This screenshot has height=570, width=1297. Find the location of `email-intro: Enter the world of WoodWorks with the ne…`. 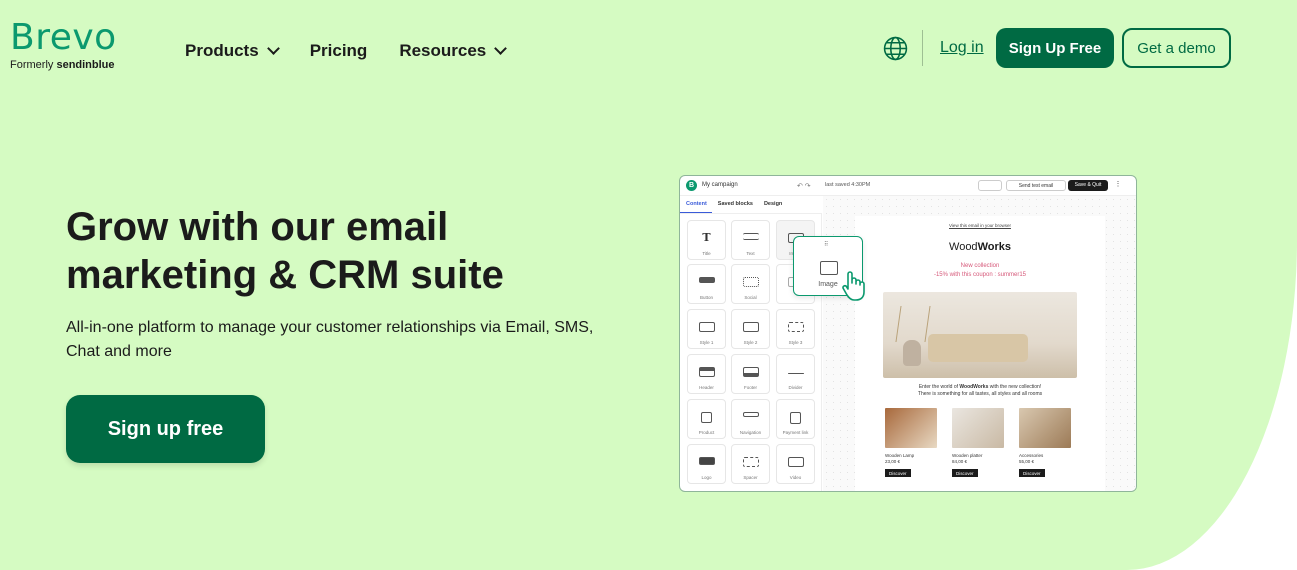

email-intro: Enter the world of WoodWorks with the ne… is located at coordinates (980, 391).